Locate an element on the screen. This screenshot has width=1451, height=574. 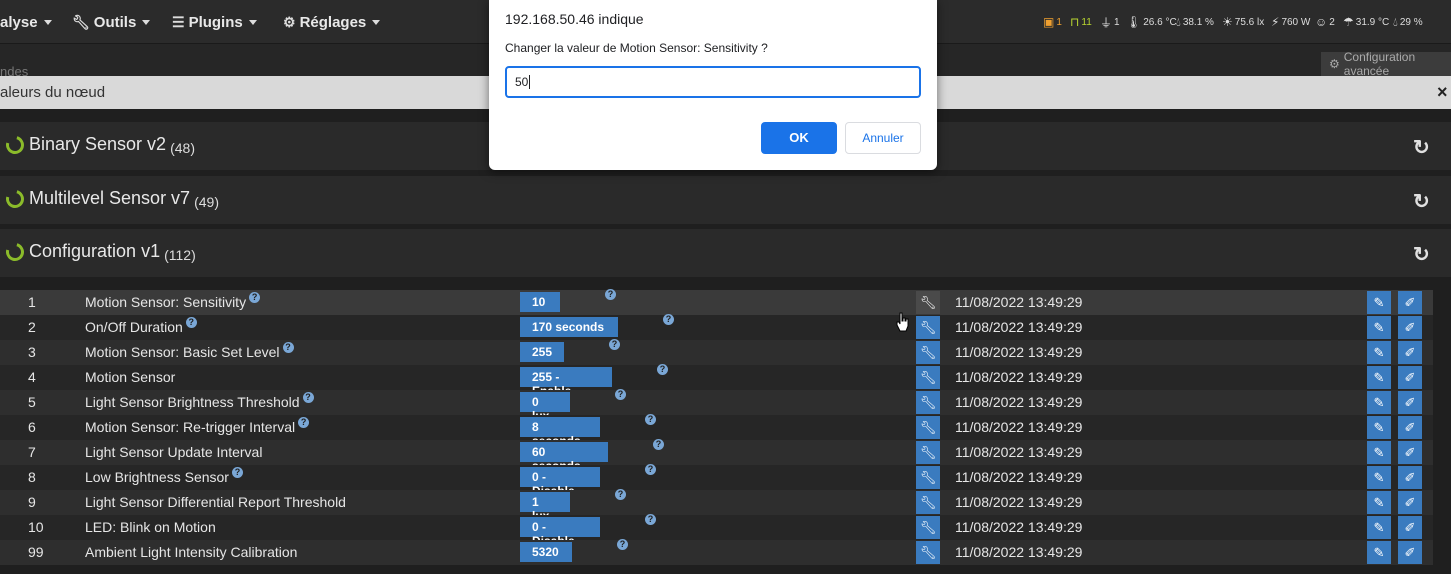
status-users: ☺ 2 is located at coordinates (1325, 22).